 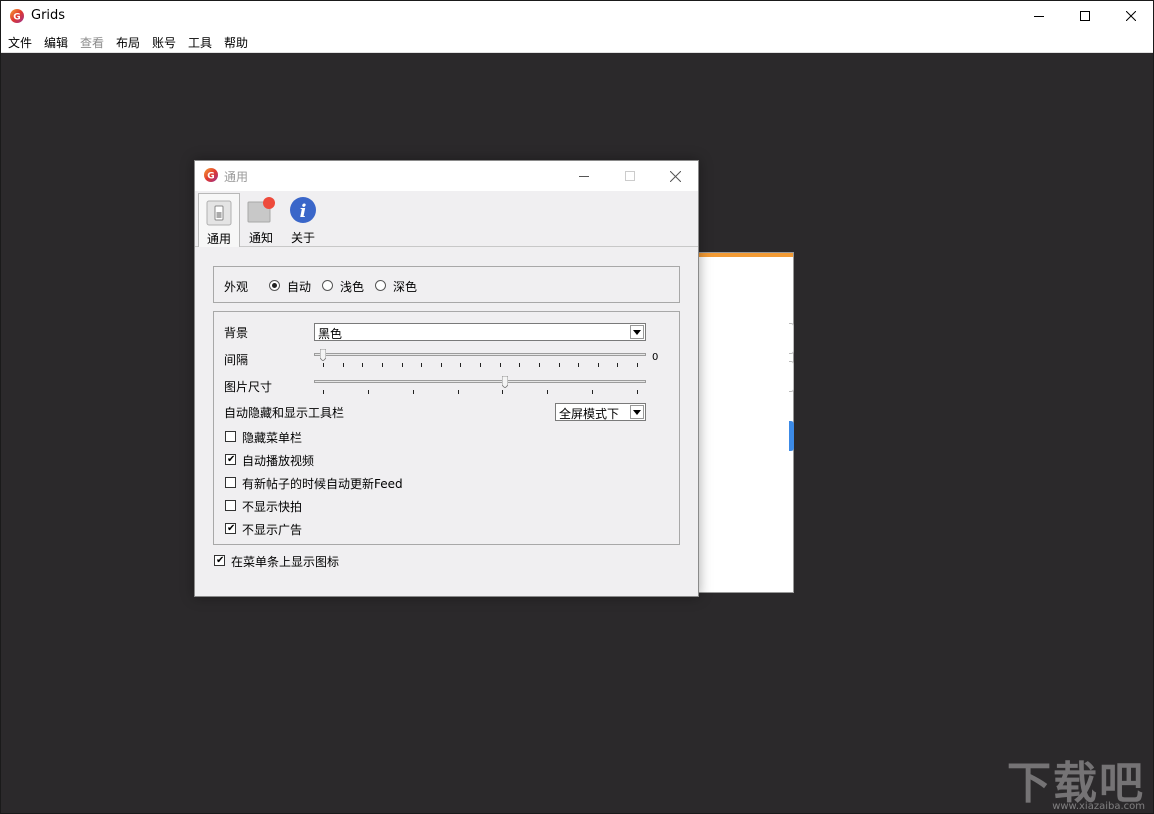 What do you see at coordinates (480, 381) in the screenshot?
I see `image-size-slider-track` at bounding box center [480, 381].